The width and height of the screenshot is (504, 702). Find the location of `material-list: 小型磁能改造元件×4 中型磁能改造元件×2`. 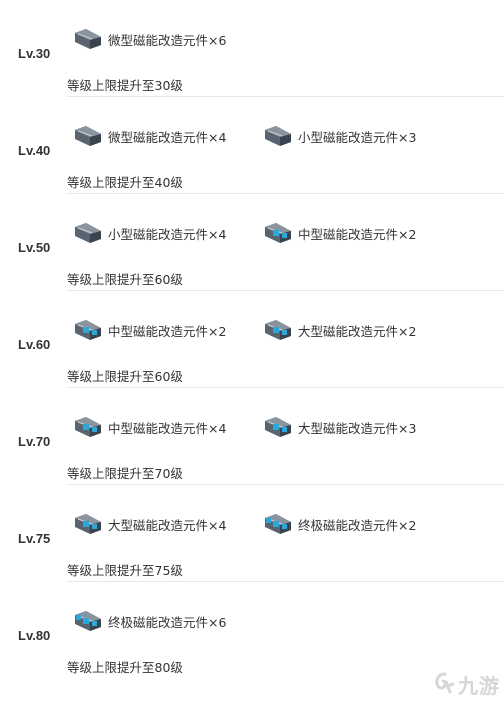

material-list: 小型磁能改造元件×4 中型磁能改造元件×2 is located at coordinates (244, 233).